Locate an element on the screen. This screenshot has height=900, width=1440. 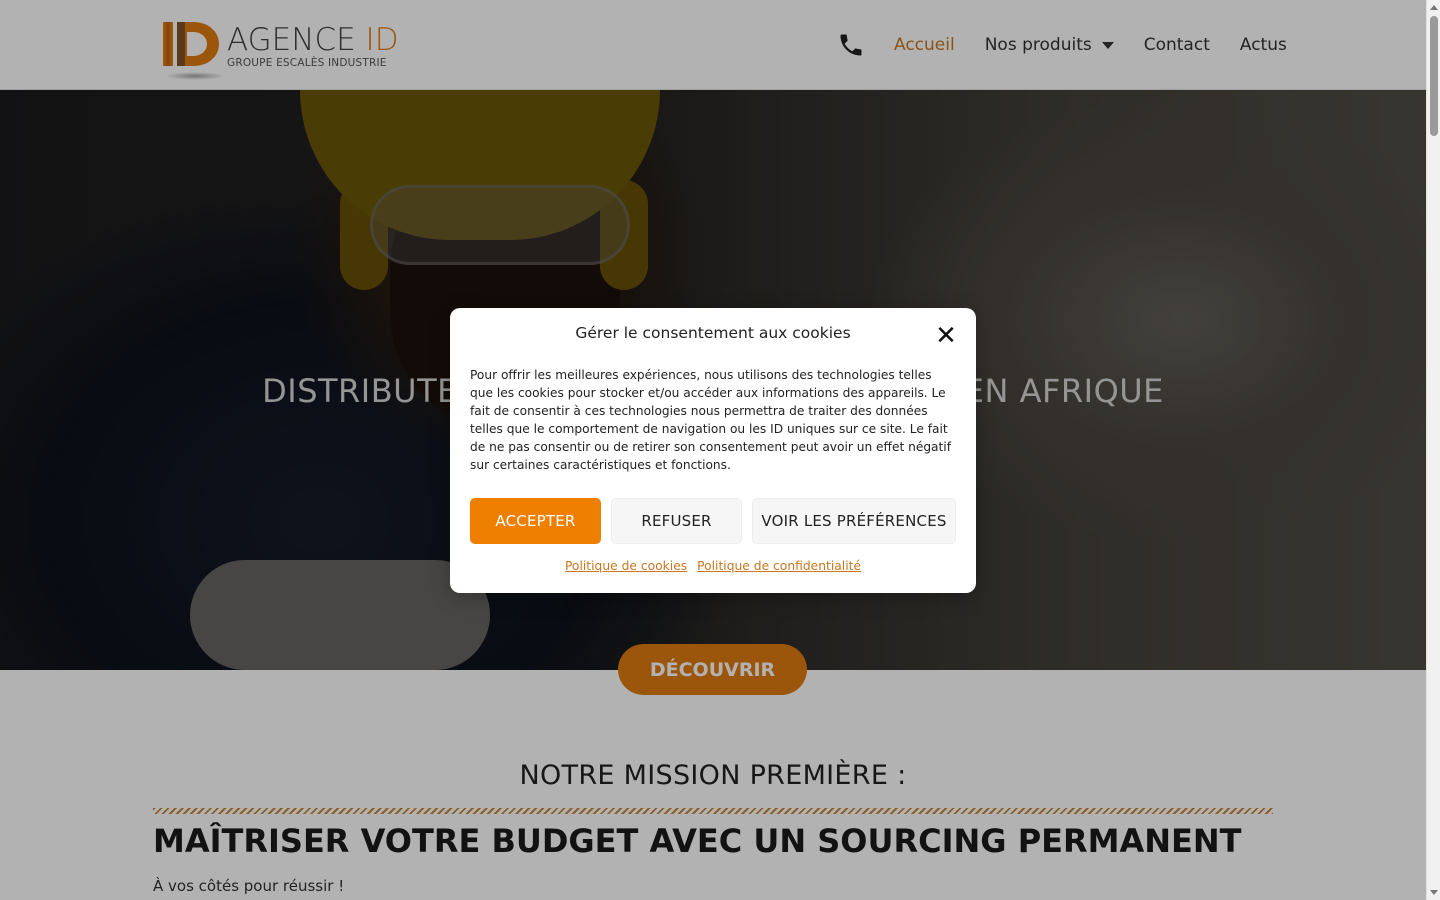
accept-button: ACCEPTER is located at coordinates (535, 521).